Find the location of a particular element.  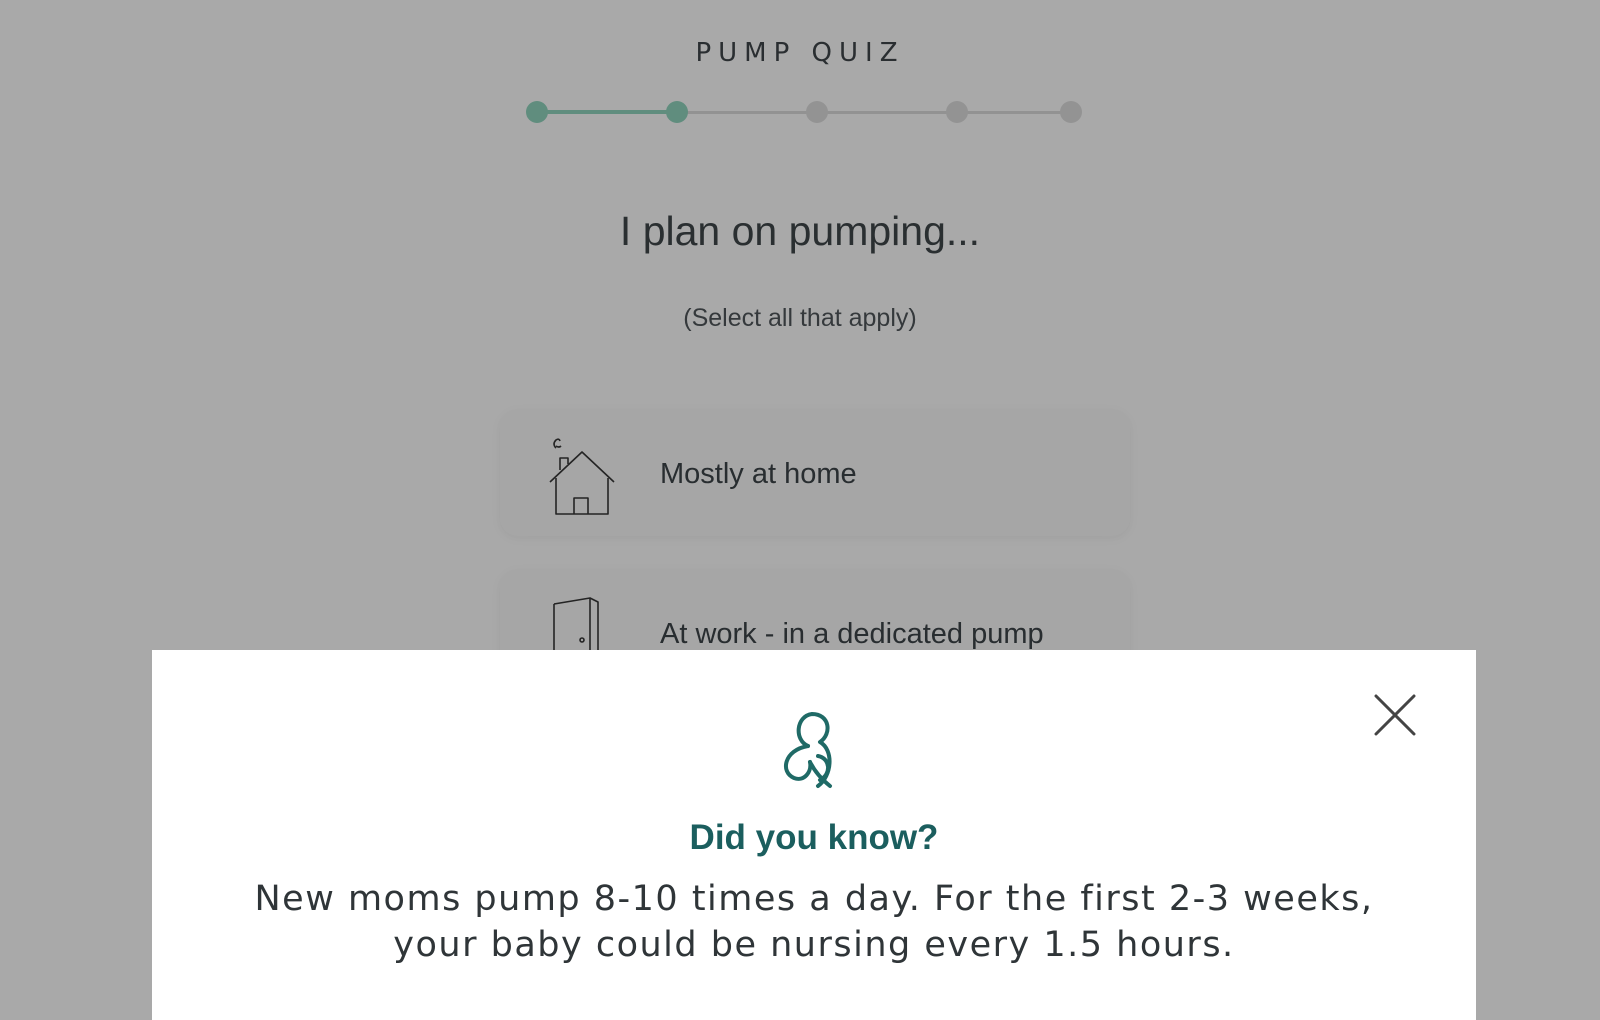

modal-heading: Did you know? is located at coordinates (814, 837).